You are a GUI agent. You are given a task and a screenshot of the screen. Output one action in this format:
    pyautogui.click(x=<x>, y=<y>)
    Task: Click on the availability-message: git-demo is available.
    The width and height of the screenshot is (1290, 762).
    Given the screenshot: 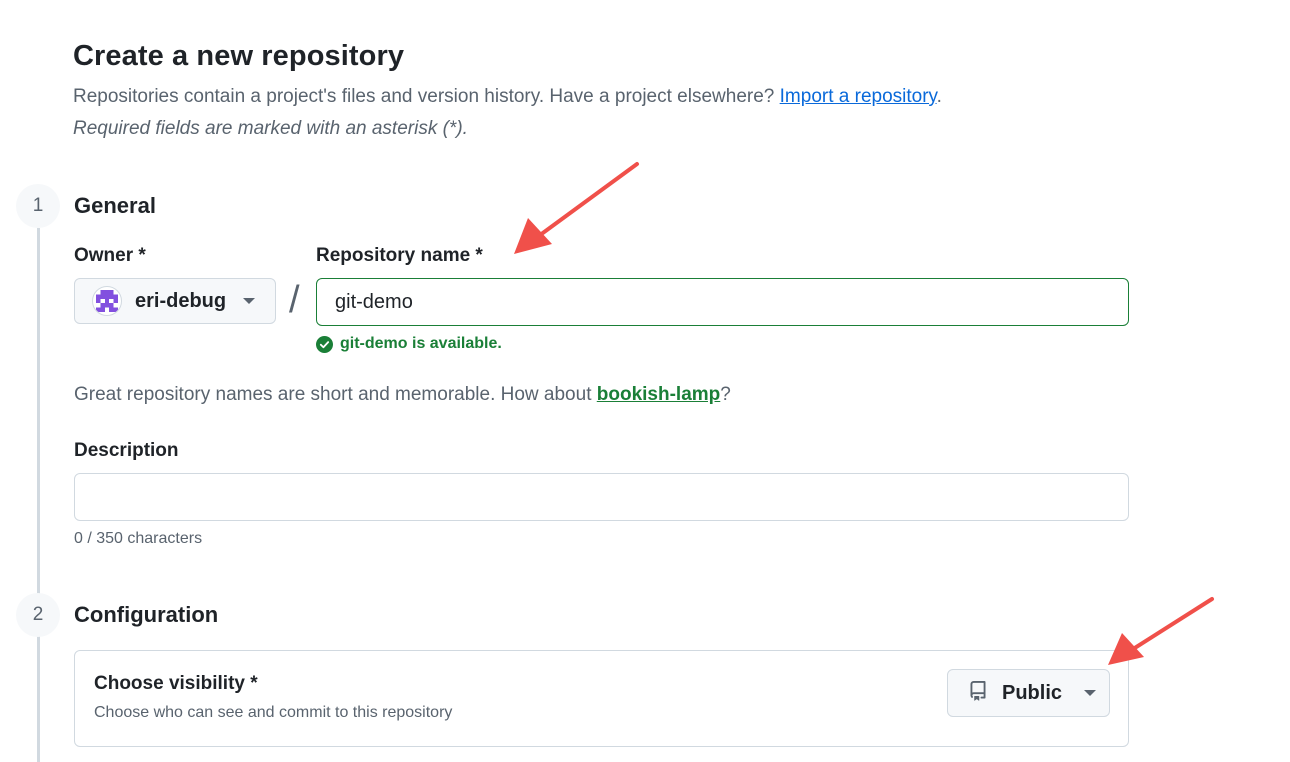 What is the action you would take?
    pyautogui.click(x=409, y=344)
    